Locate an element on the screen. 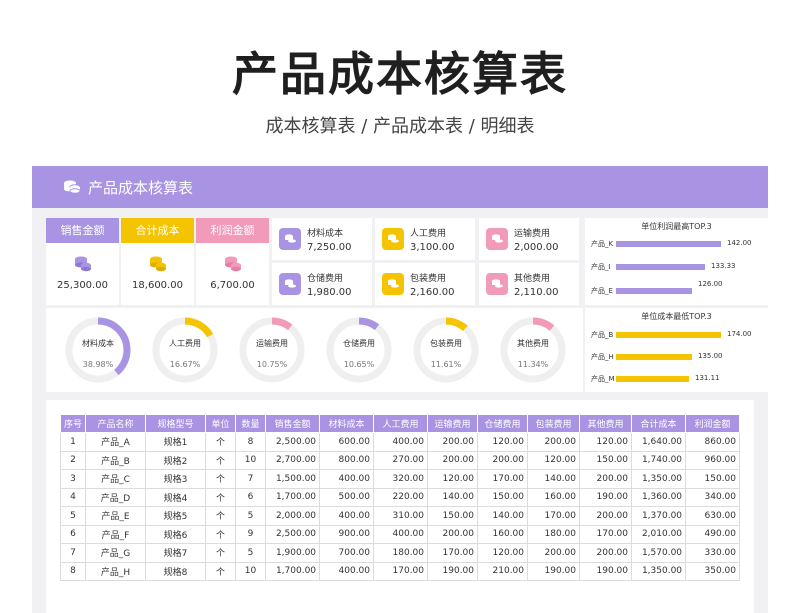 This screenshot has width=800, height=613. sheet-title: 产品成本核算表 is located at coordinates (141, 187).